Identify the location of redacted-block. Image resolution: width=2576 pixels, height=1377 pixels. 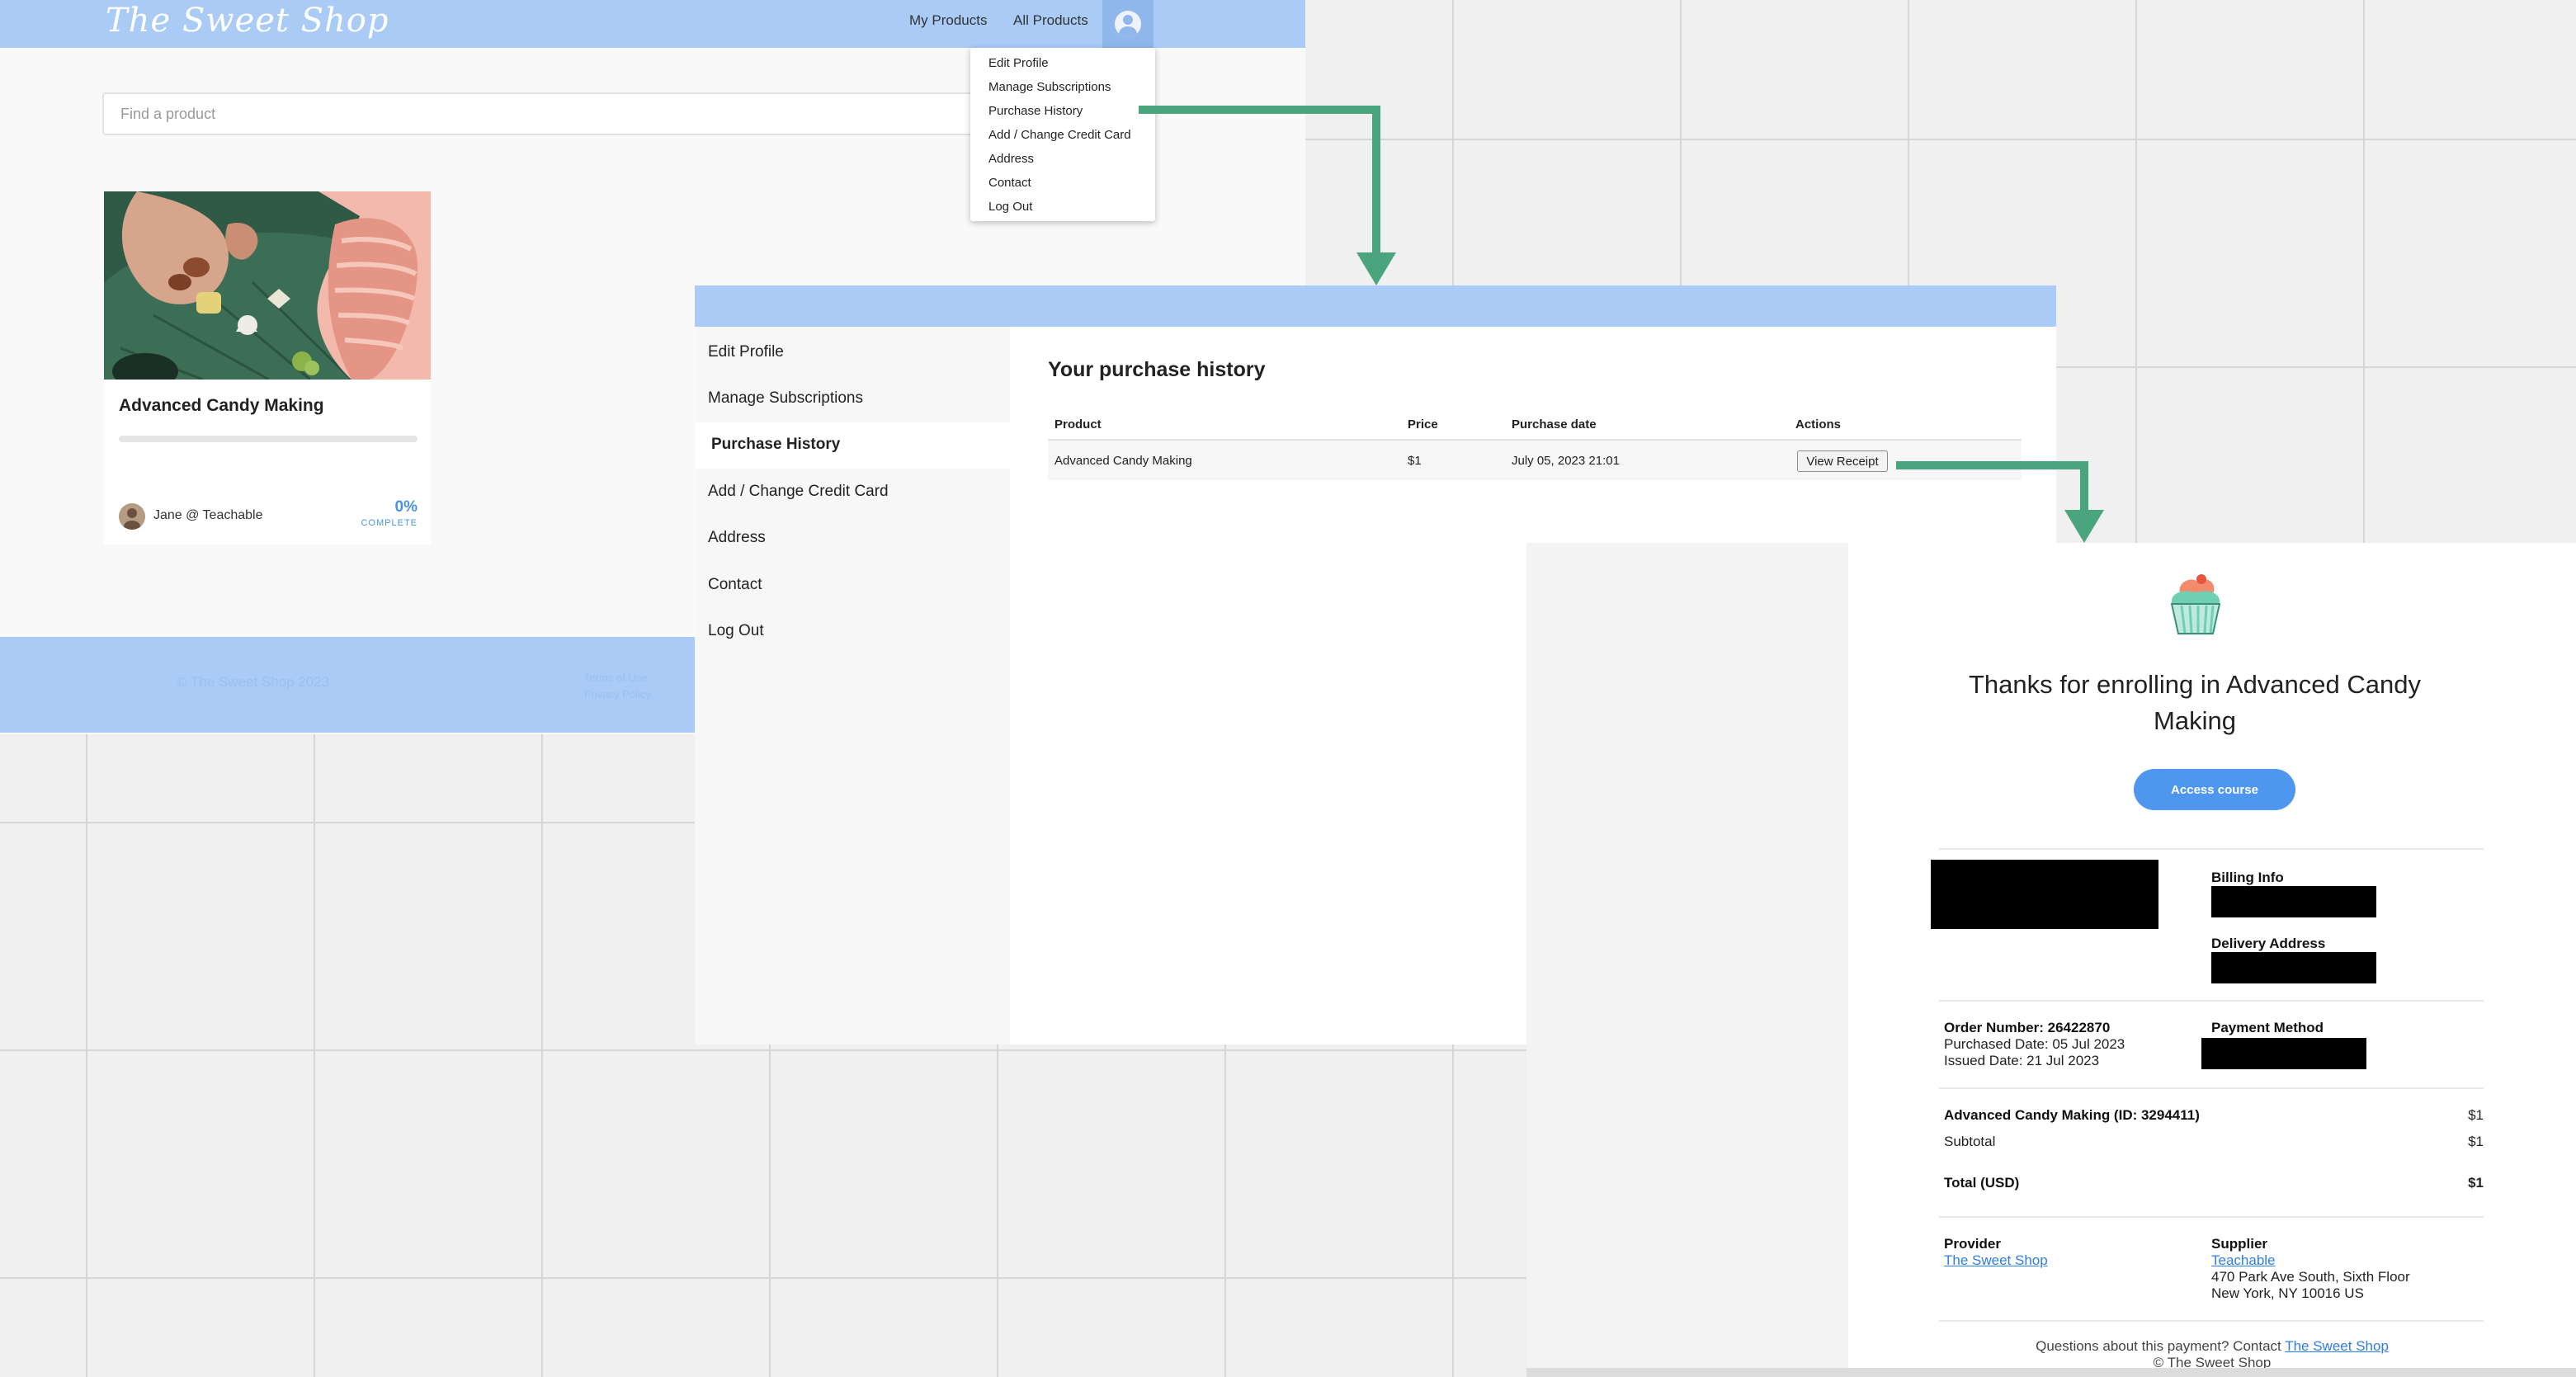
(2044, 894).